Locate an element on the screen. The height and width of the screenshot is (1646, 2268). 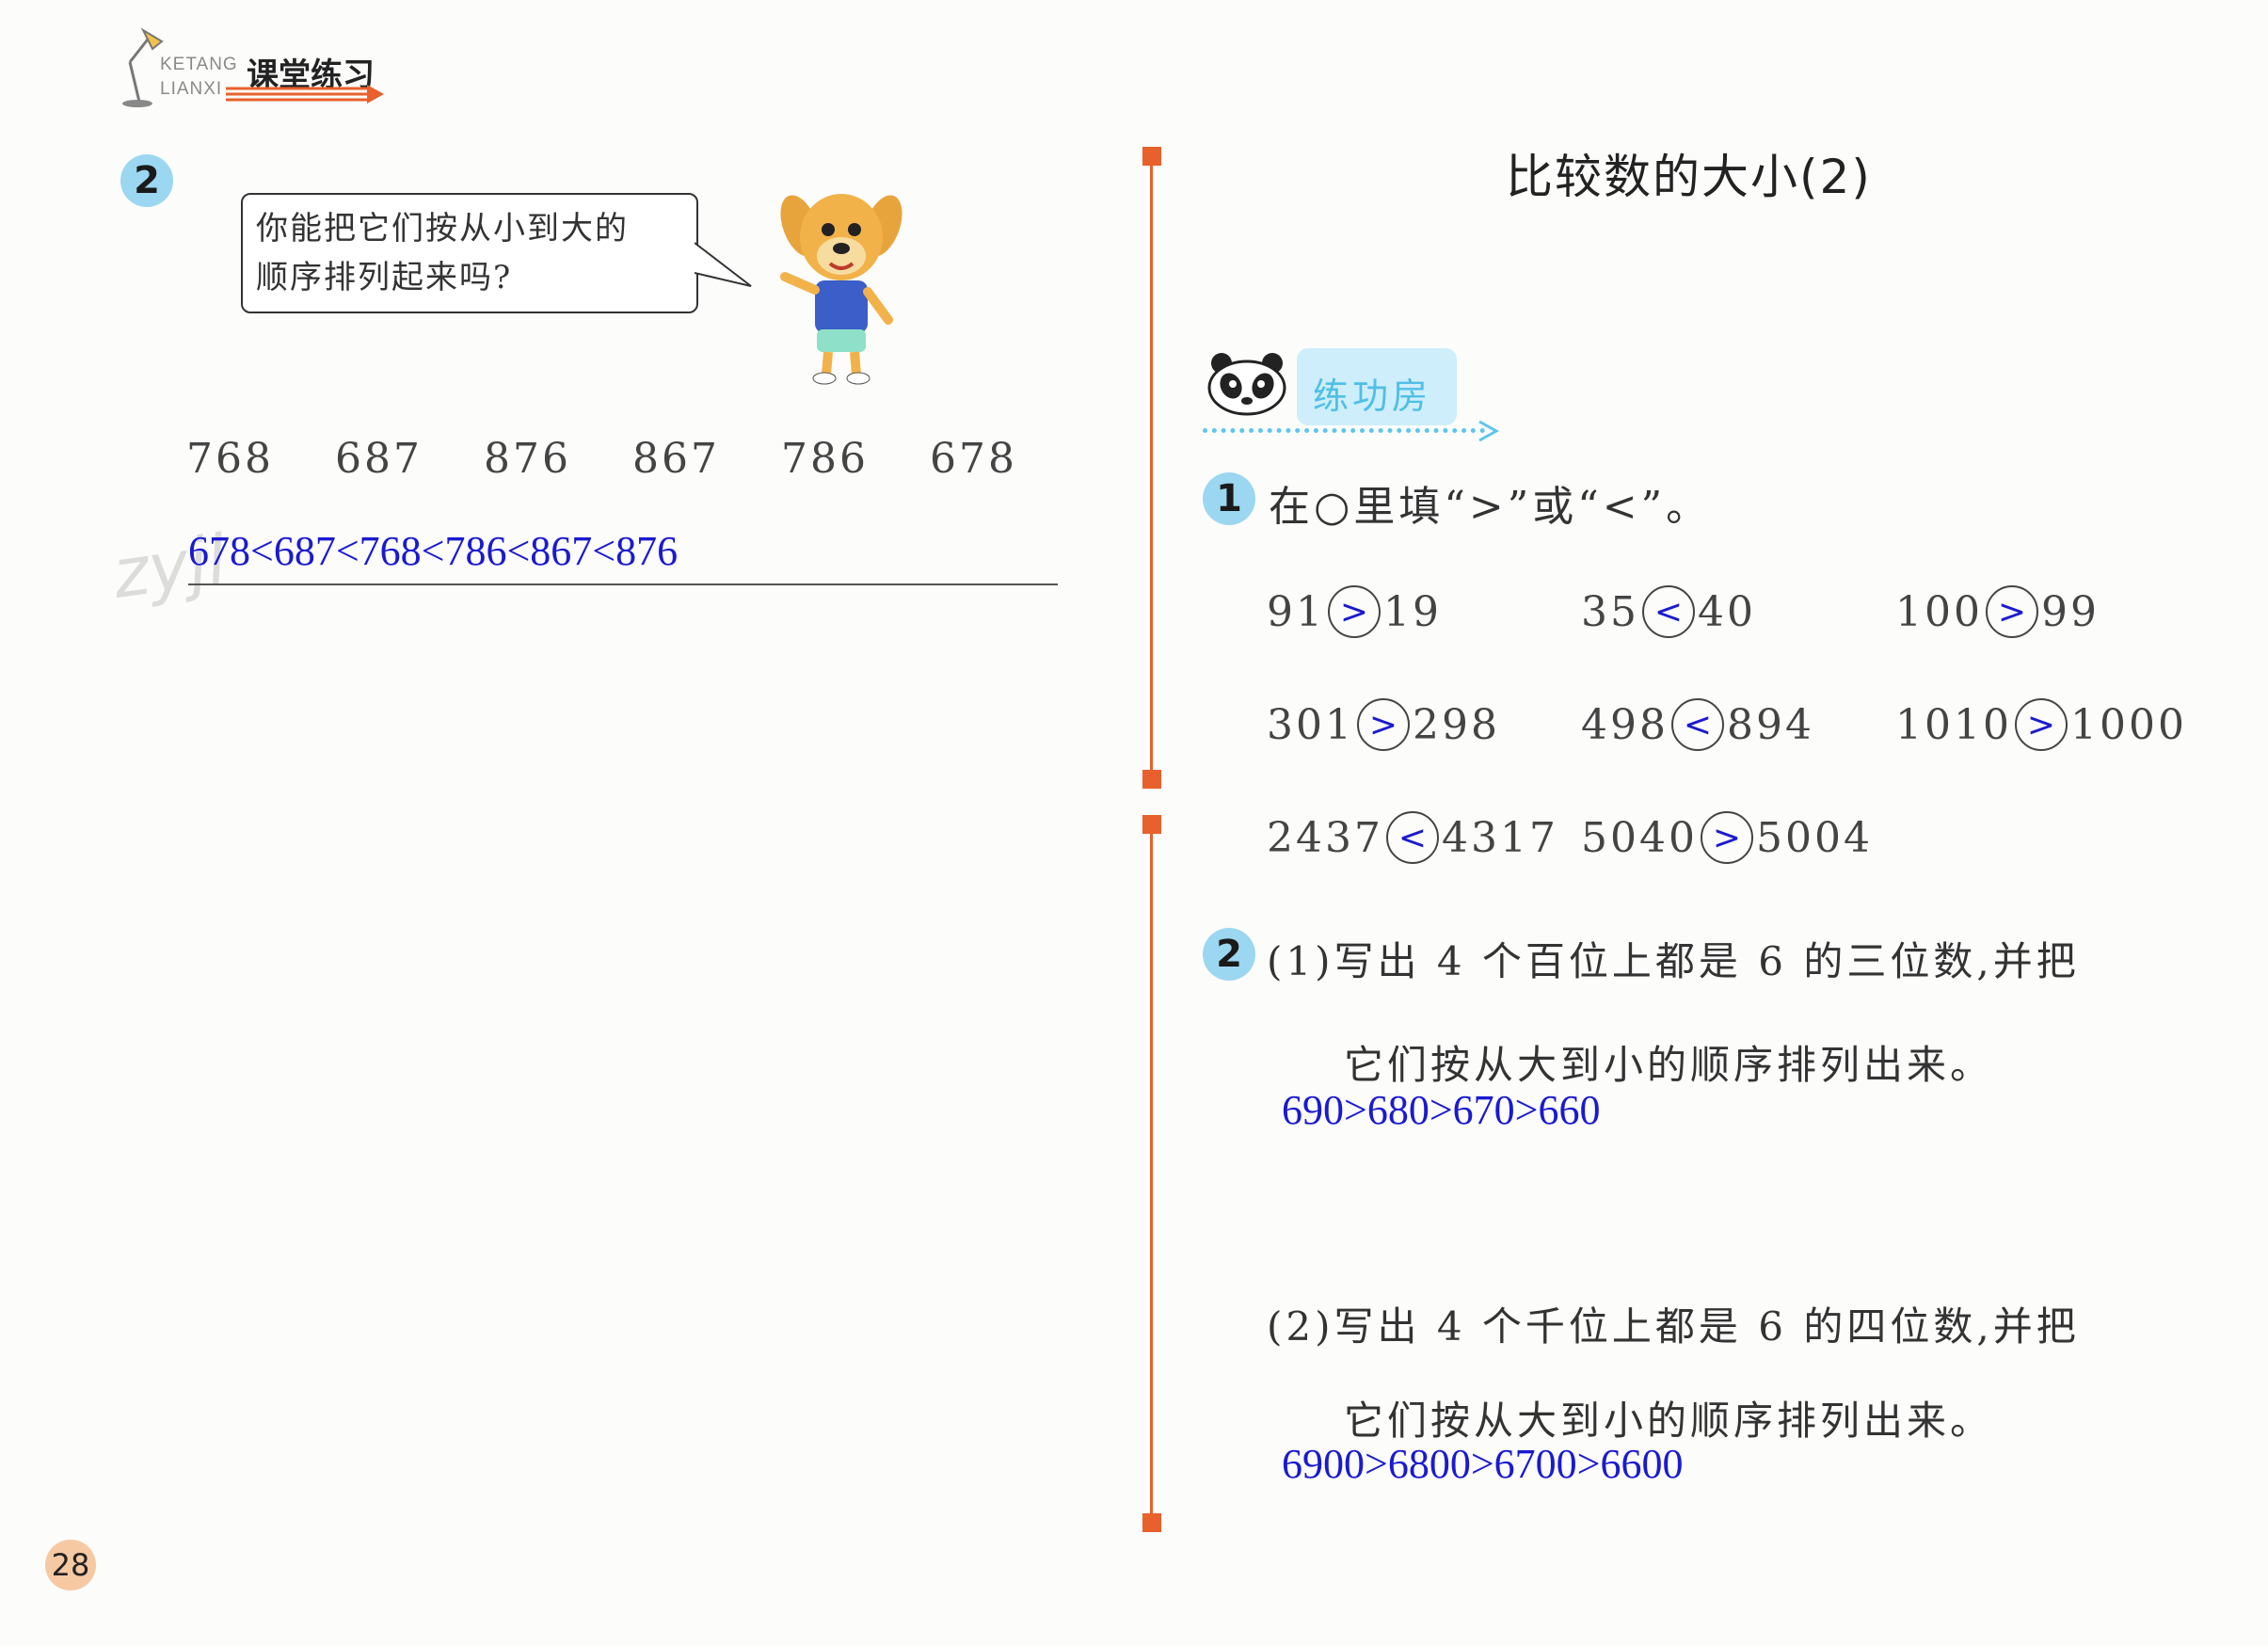
divider-line-upper is located at coordinates (1151, 470).